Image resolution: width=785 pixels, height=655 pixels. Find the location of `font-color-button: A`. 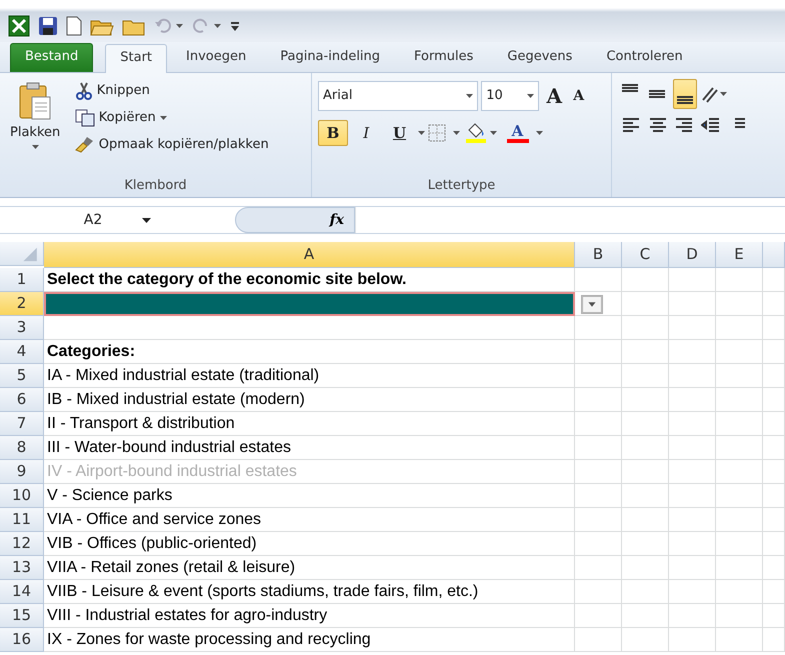

font-color-button: A is located at coordinates (517, 132).